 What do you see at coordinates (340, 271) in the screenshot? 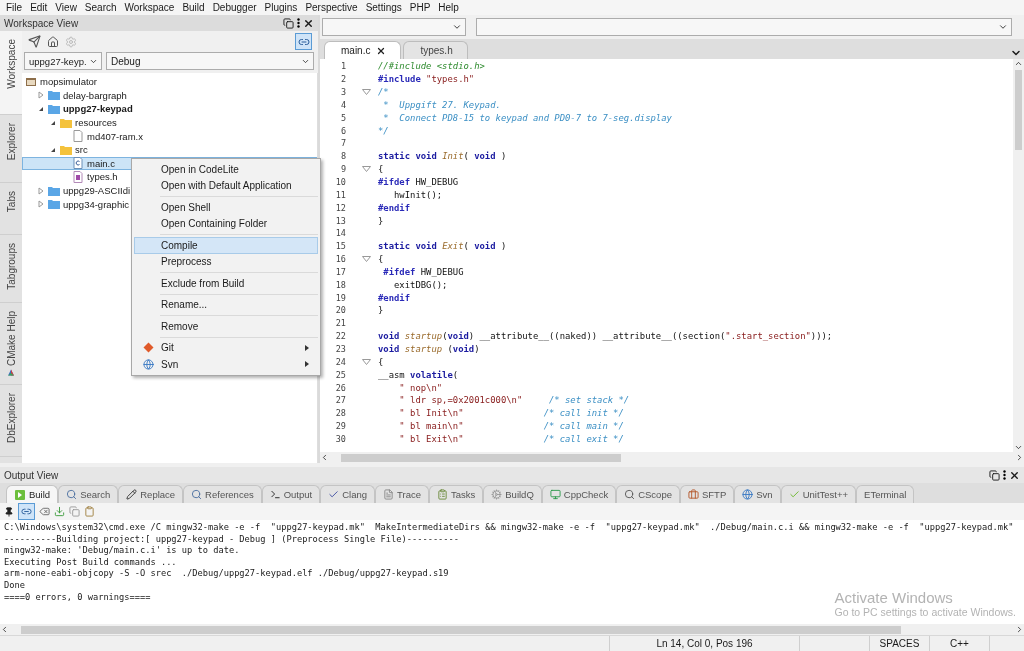
I see `line-number: 17` at bounding box center [340, 271].